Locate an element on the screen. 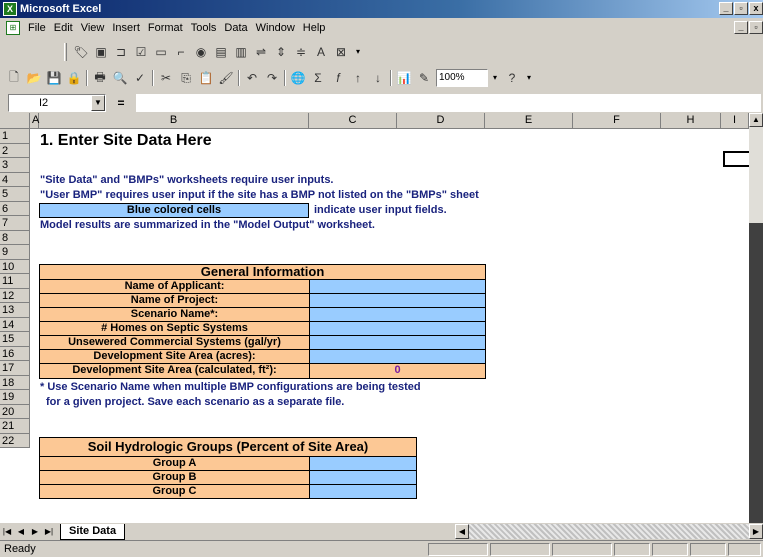  zoom-dropdown-icon: ▾ is located at coordinates (495, 78).